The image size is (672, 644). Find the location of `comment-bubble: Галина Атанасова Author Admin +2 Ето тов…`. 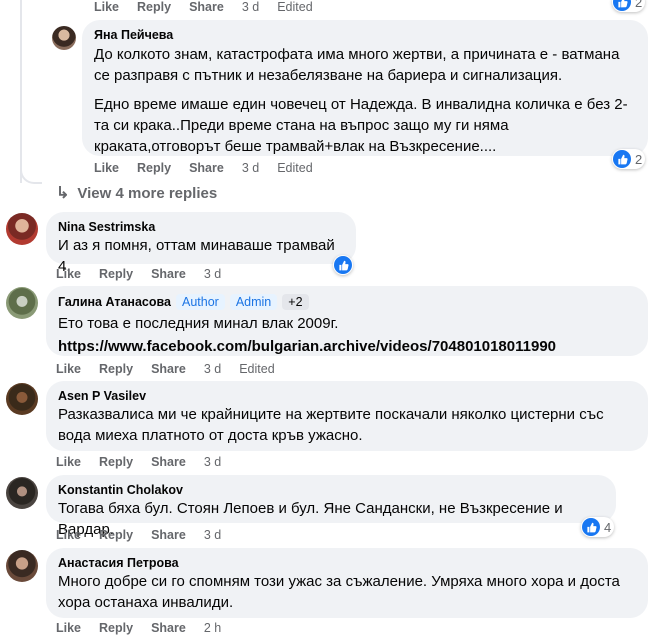

comment-bubble: Галина Атанасова Author Admin +2 Ето тов… is located at coordinates (347, 321).